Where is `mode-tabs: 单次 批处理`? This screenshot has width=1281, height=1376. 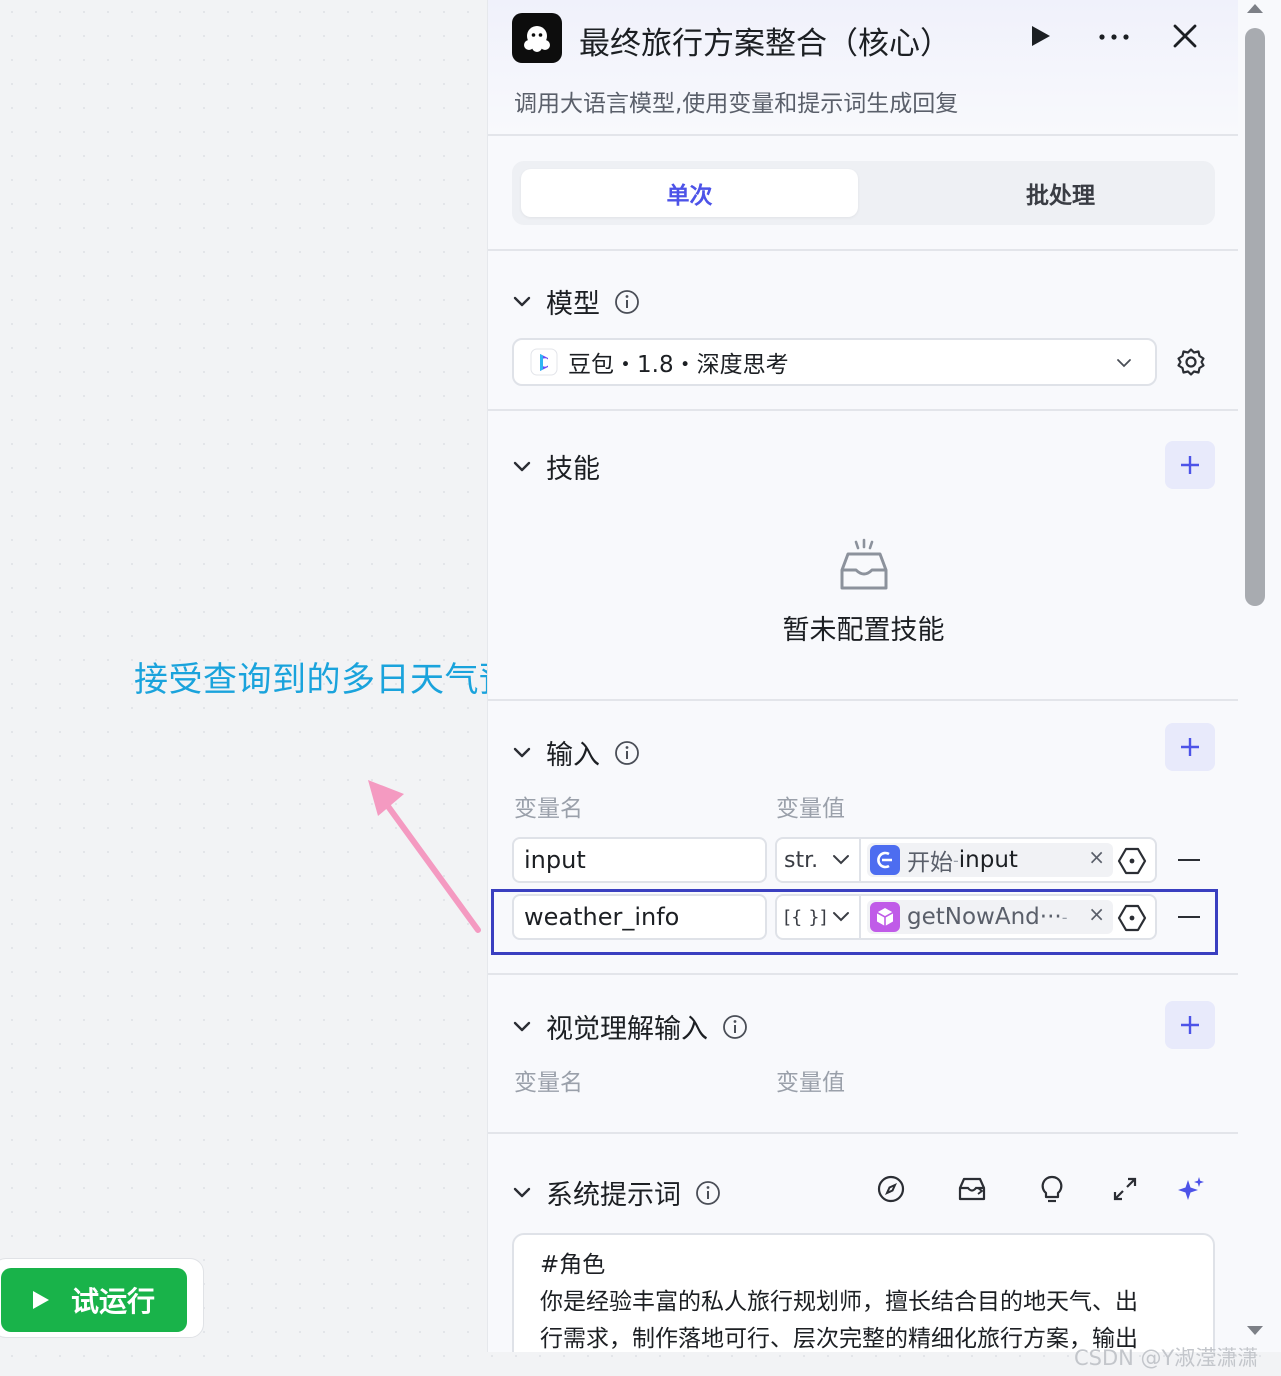
mode-tabs: 单次 批处理 is located at coordinates (863, 193).